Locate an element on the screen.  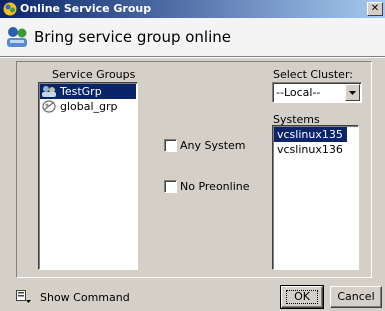
systems-list: vcslinux135 vcslinux136 is located at coordinates (315, 197).